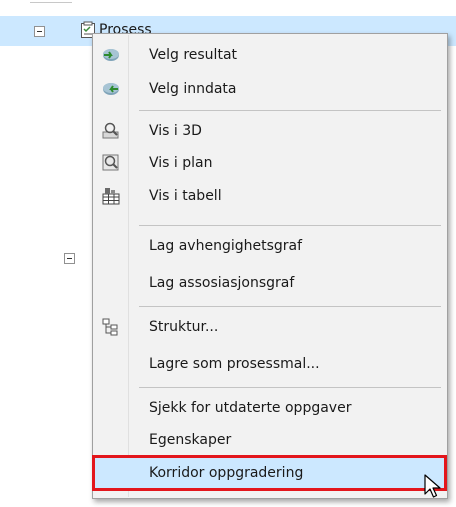 This screenshot has width=456, height=507. I want to click on menu-item-korridor-oppgradering: Korridor oppgradering, so click(269, 473).